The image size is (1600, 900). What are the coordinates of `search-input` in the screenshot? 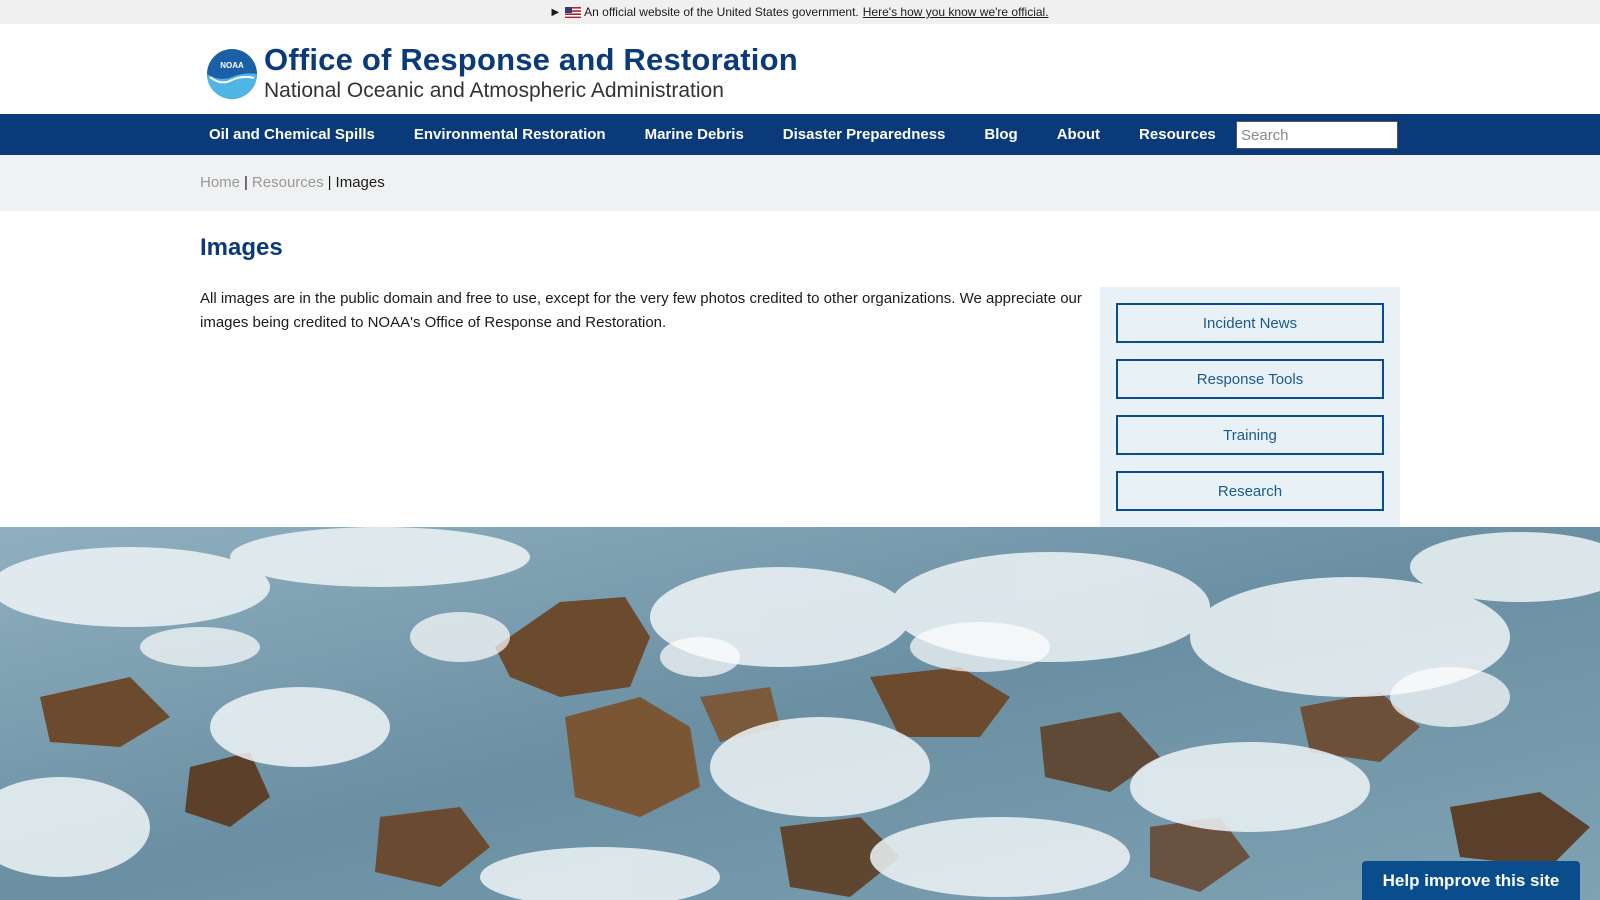 It's located at (1317, 135).